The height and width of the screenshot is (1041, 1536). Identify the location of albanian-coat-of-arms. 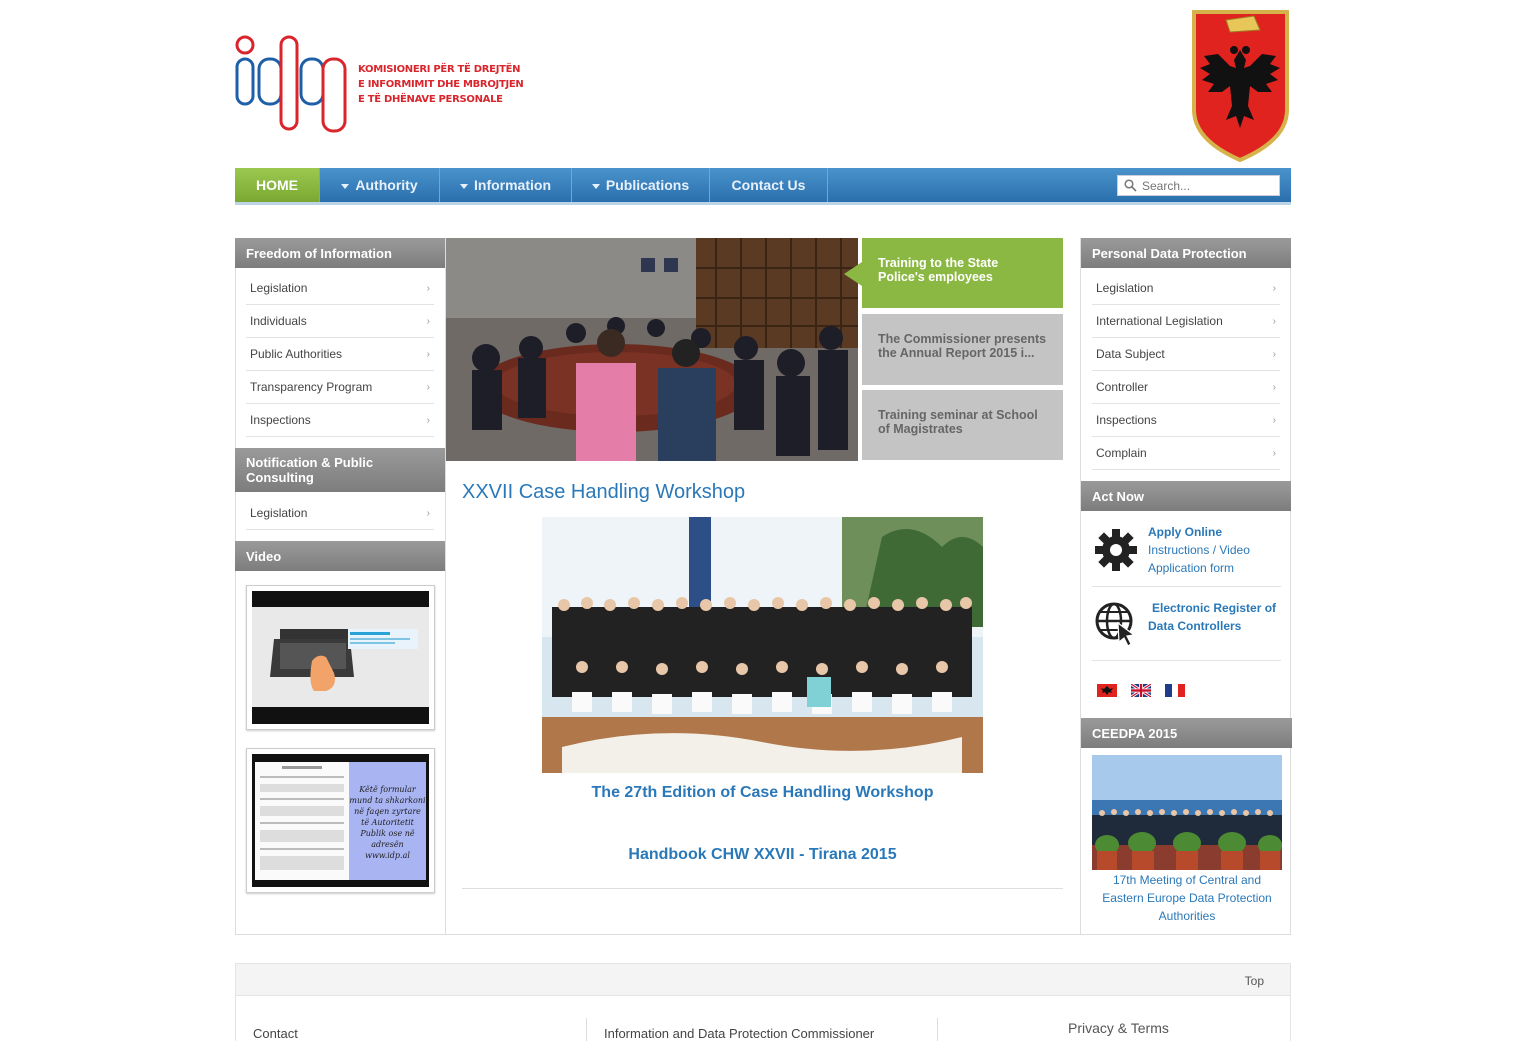
(1240, 86).